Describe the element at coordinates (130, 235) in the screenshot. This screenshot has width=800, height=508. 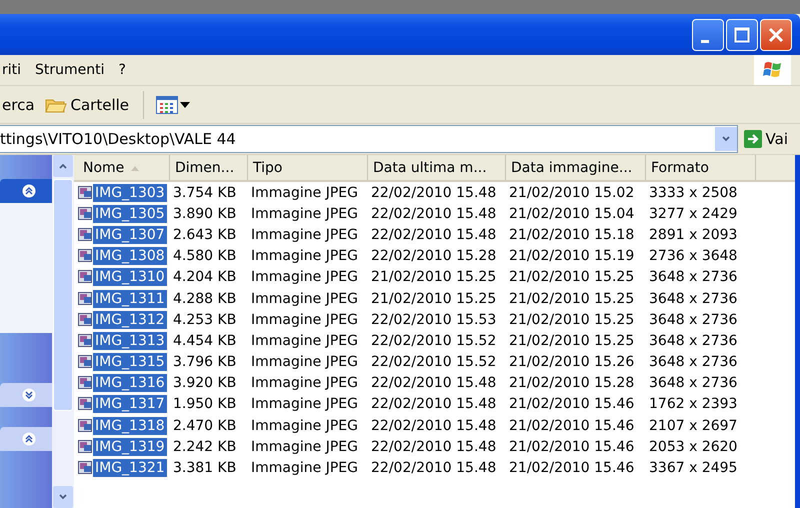
I see `file-name: IMG_1307` at that location.